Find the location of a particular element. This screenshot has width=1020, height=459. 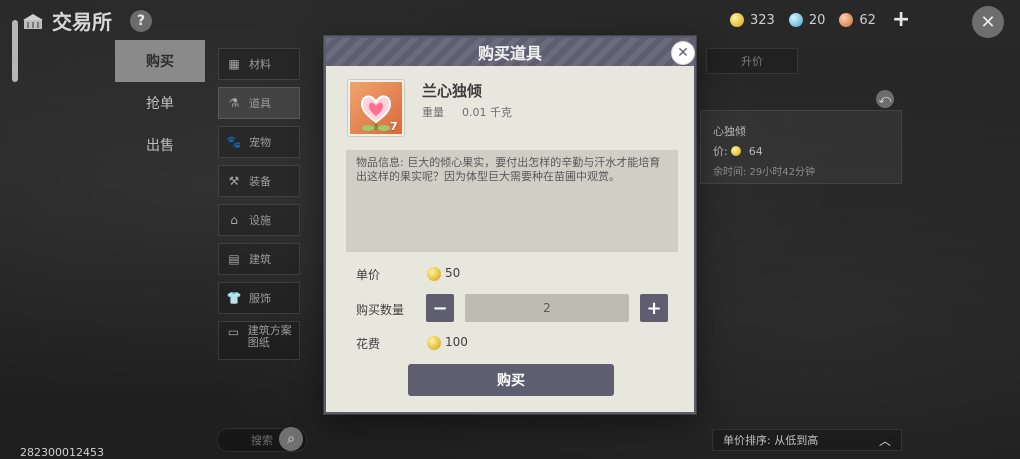

minus-icon: − is located at coordinates (440, 308).